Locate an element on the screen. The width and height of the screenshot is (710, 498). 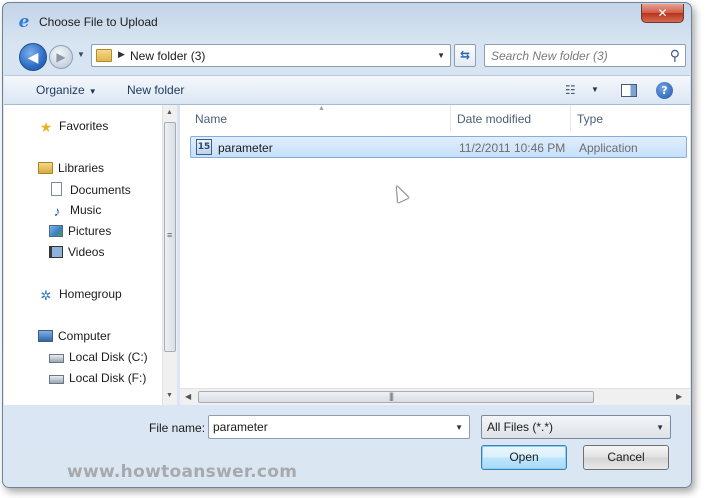
forward-arrow-icon: ▶ is located at coordinates (61, 57).